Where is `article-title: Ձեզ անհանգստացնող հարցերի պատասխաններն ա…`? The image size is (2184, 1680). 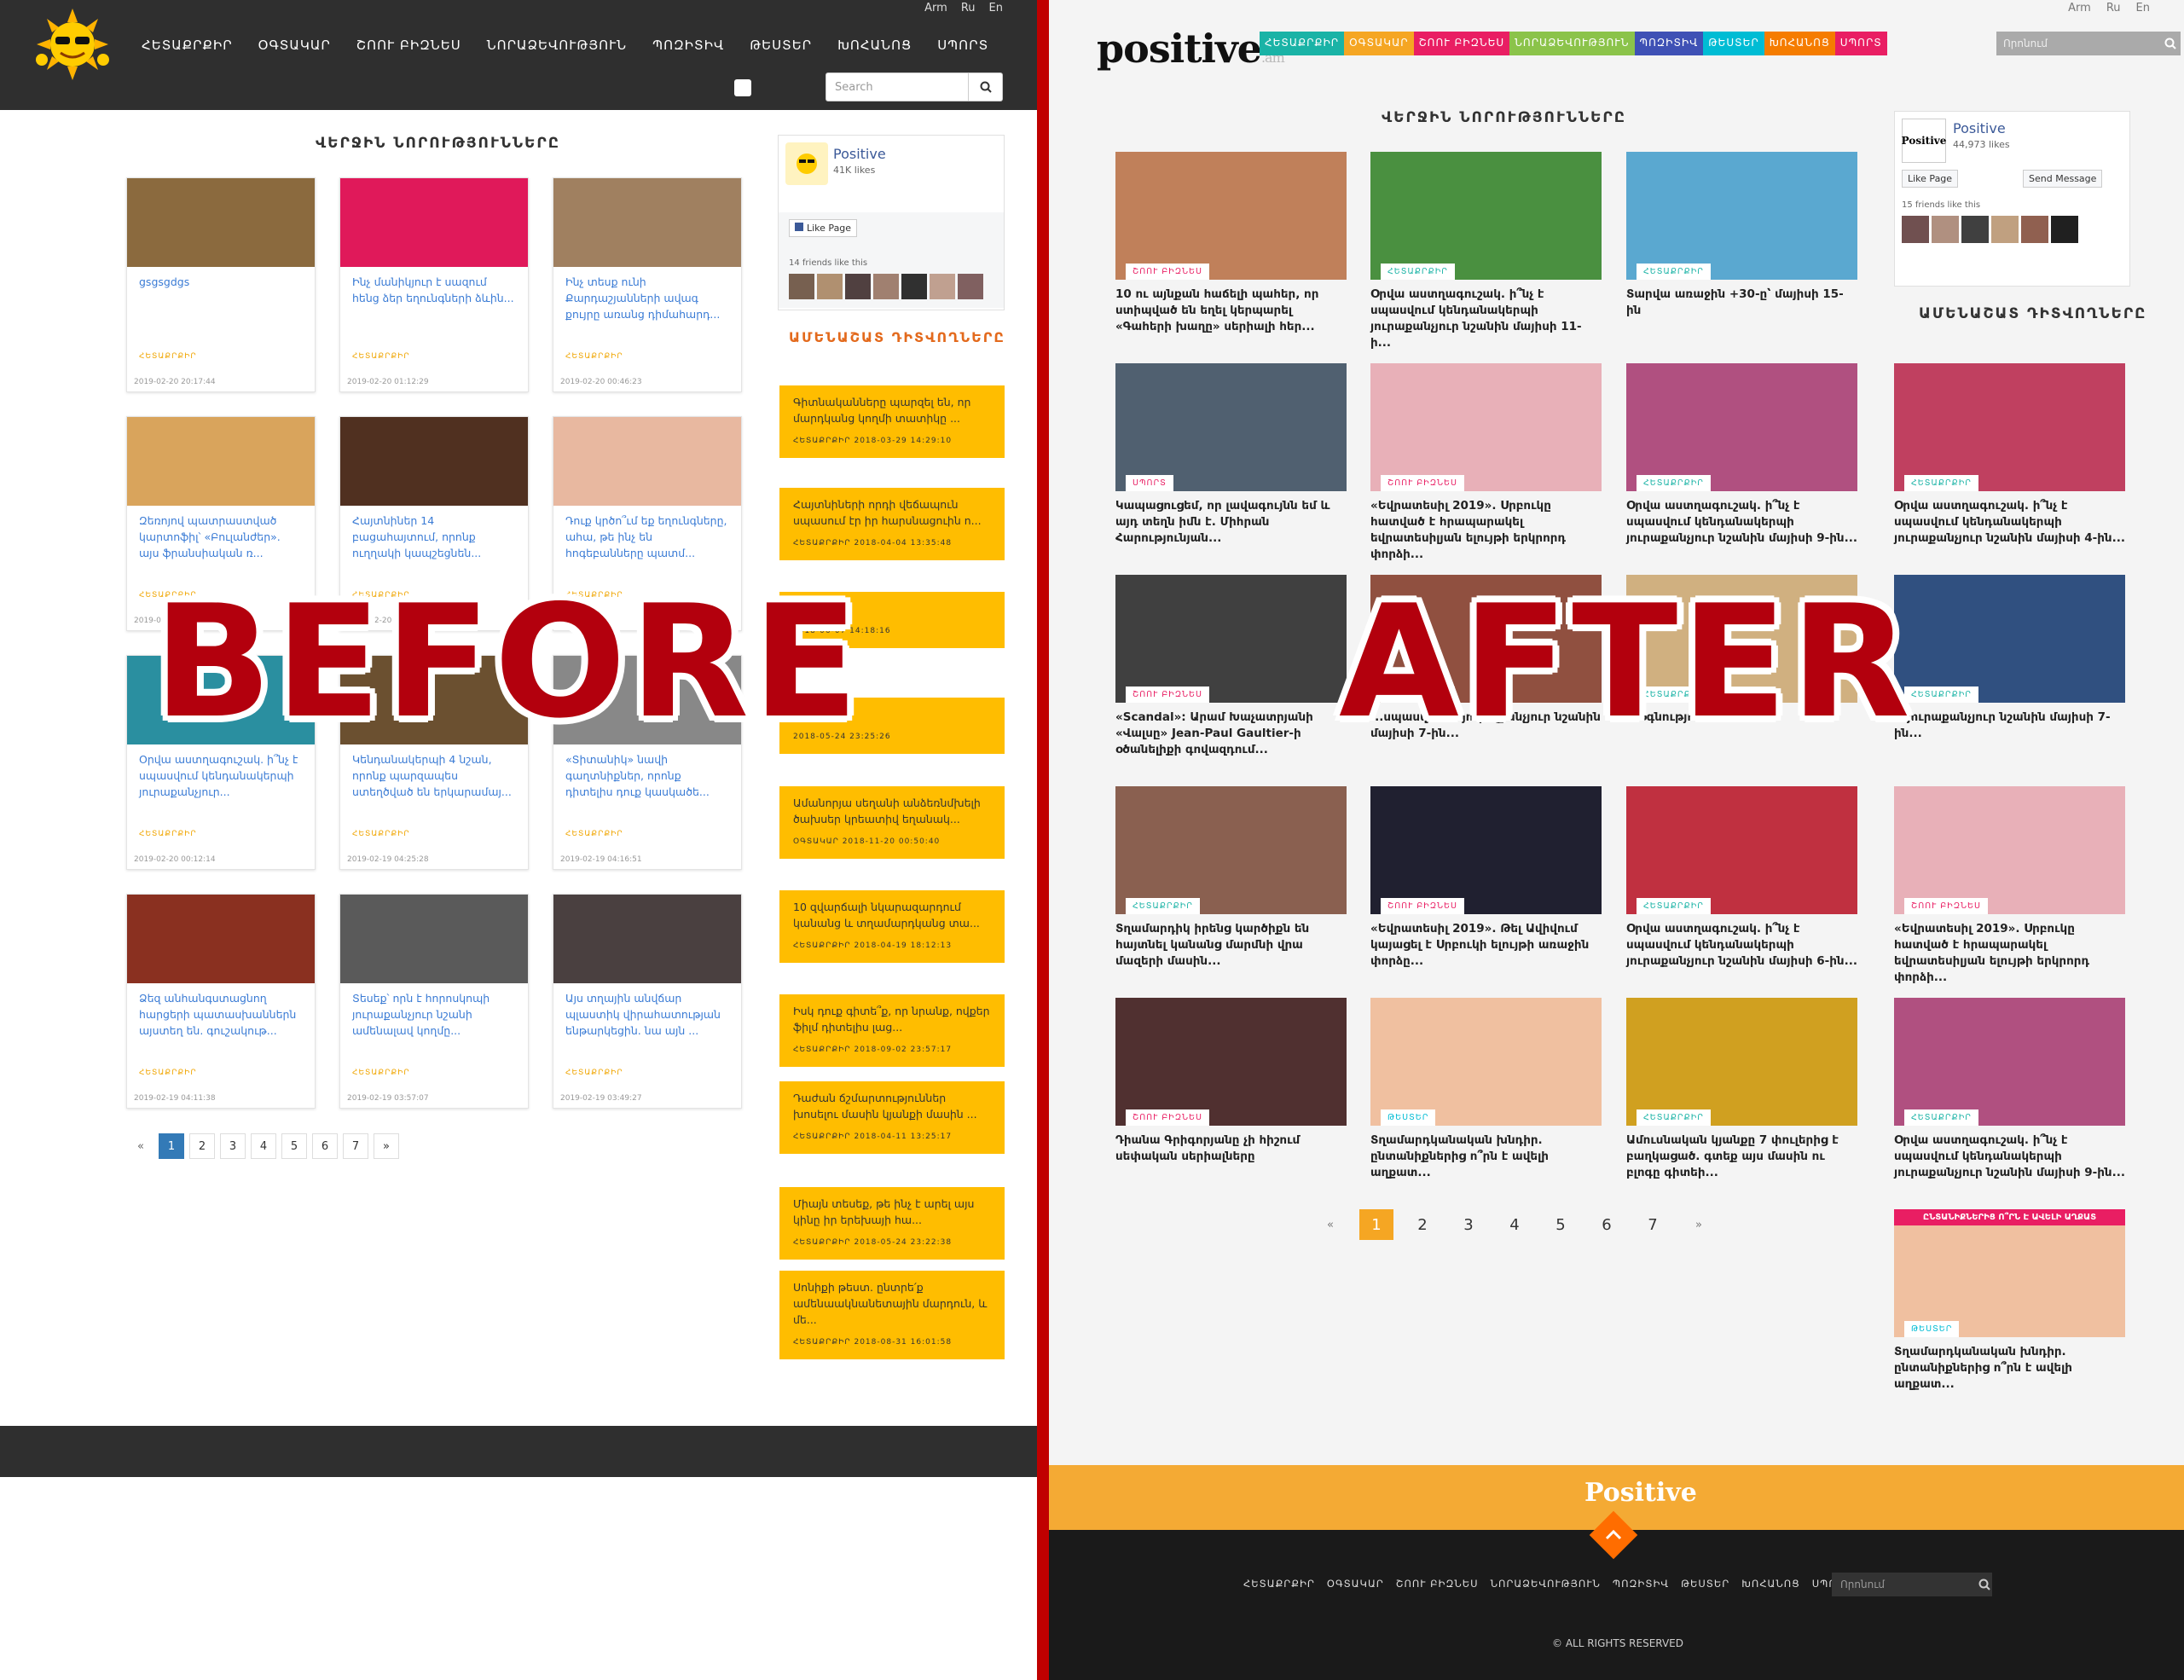
article-title: Ձեզ անհանգստացնող հարցերի պատասխաններն ա… is located at coordinates (221, 1020).